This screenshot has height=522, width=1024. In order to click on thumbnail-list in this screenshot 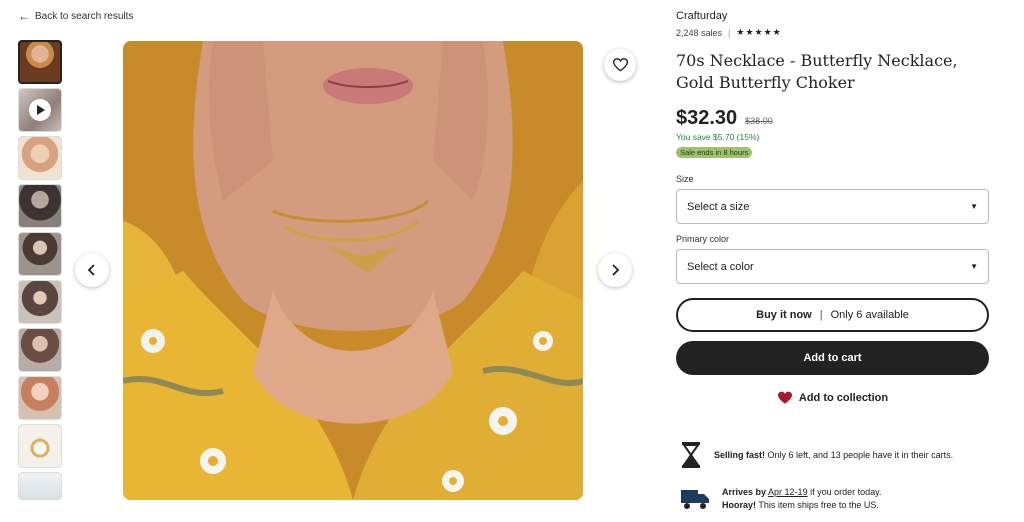, I will do `click(40, 270)`.